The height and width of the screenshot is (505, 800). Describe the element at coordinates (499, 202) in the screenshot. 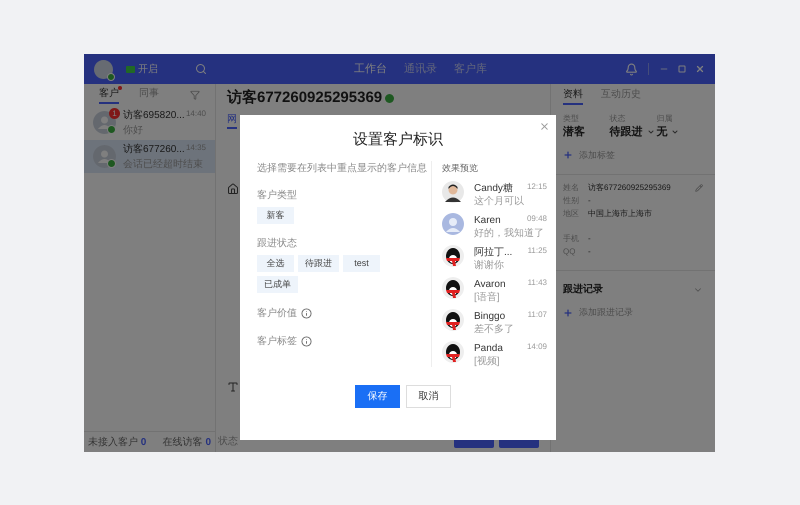

I see `message-preview: 这个月可以` at that location.